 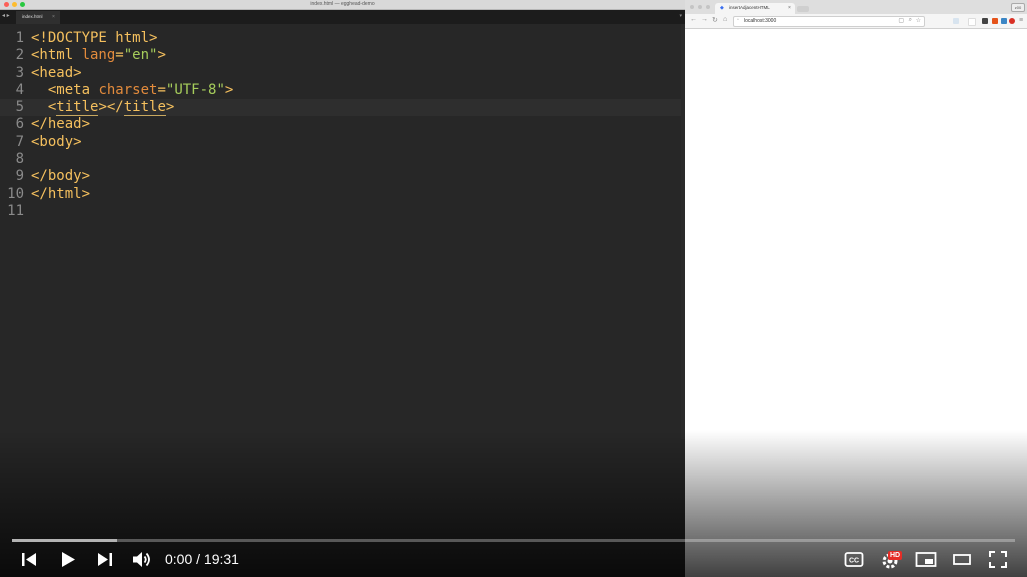 I want to click on pocket-icon, so click(x=985, y=21).